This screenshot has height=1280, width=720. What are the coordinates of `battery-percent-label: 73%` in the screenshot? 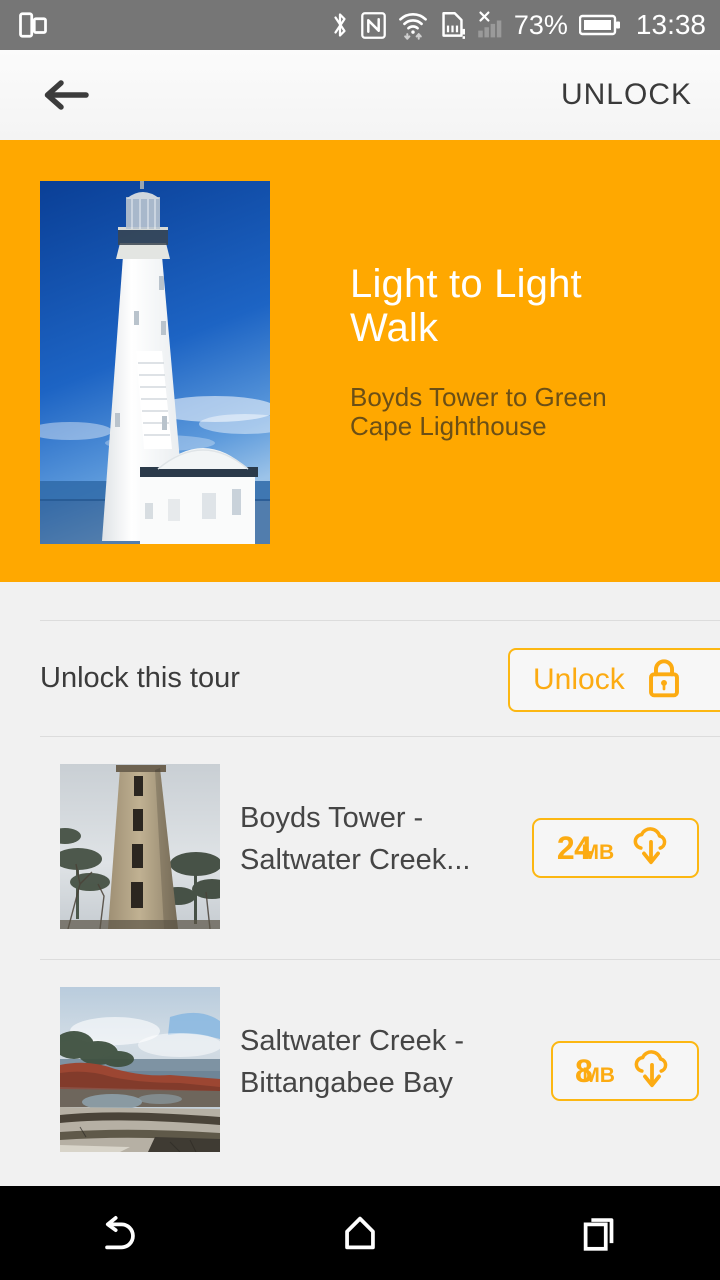 It's located at (540, 24).